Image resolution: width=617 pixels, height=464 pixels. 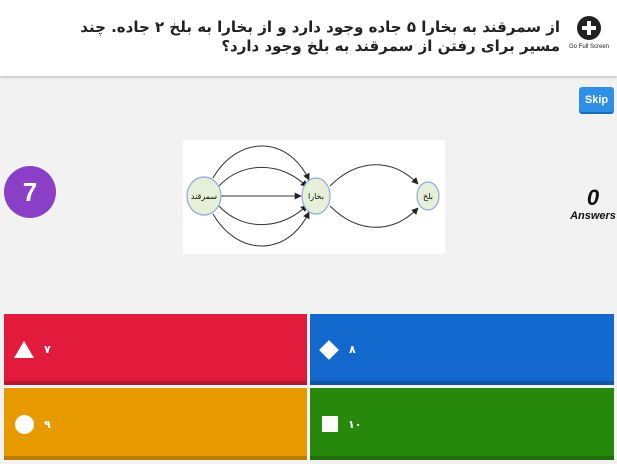 I want to click on timer-badge: 7, so click(x=30, y=192).